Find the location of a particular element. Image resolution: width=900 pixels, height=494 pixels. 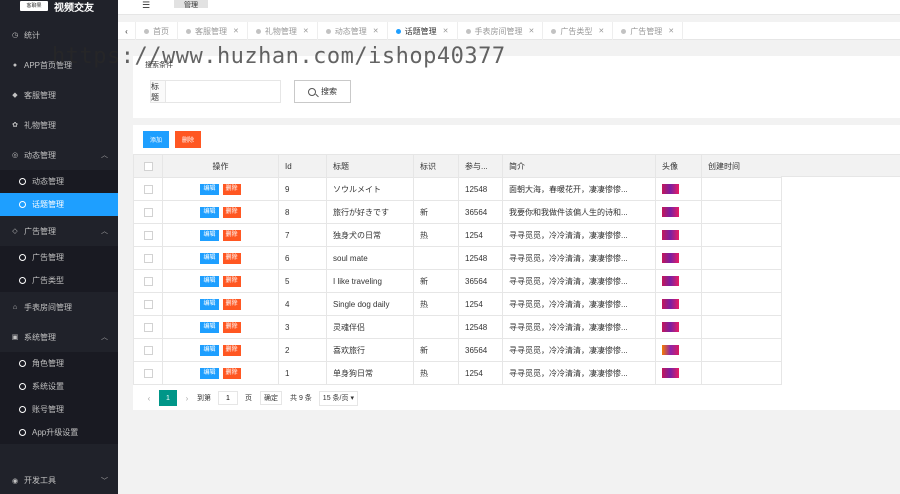

sidebar-subitem-settings: 系统设置 is located at coordinates (59, 386).